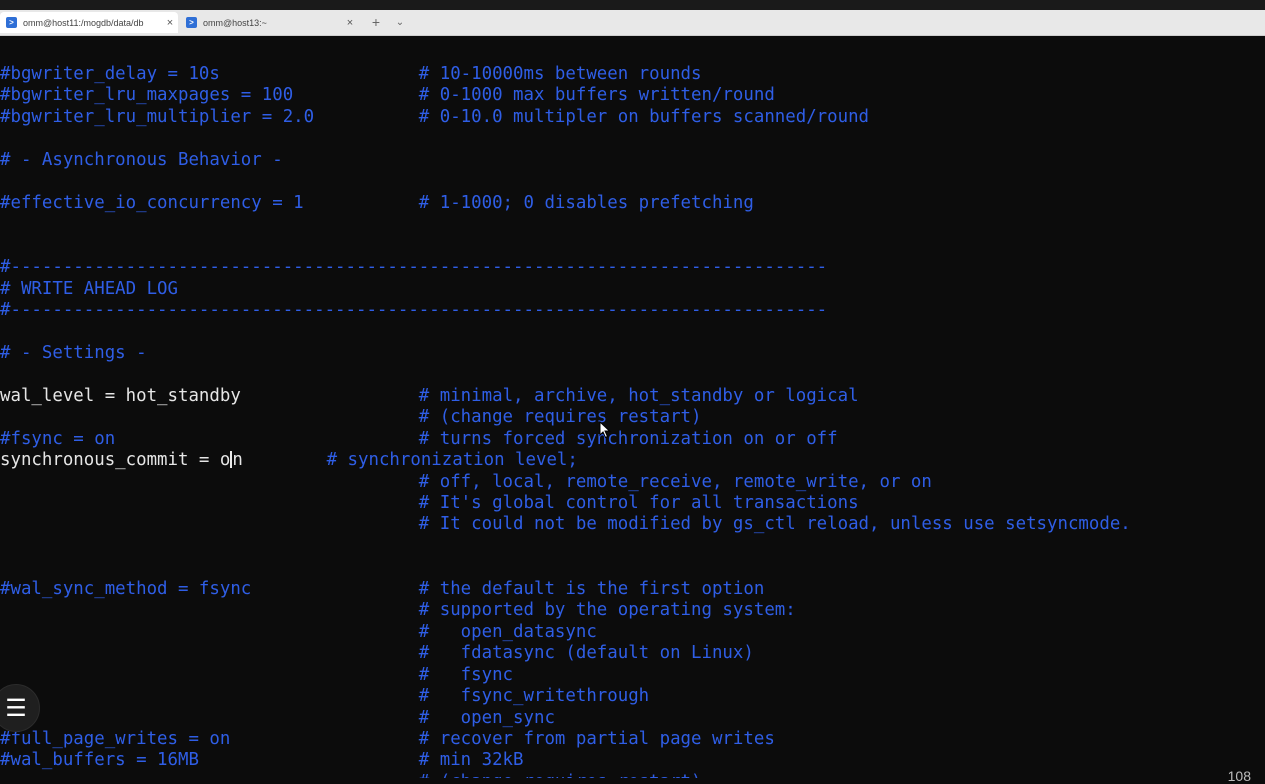 This screenshot has width=1265, height=784. Describe the element at coordinates (235, 22) in the screenshot. I see `tab-title: omm@host13:~` at that location.